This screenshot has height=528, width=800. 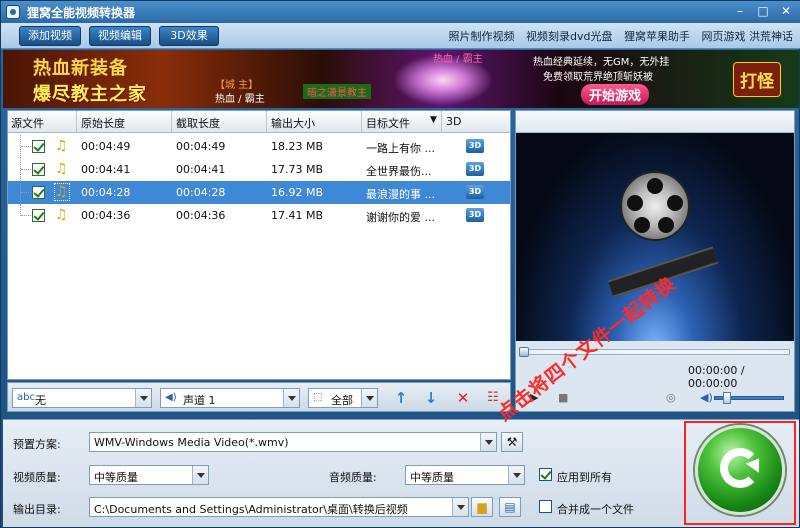 What do you see at coordinates (763, 12) in the screenshot?
I see `maximize-button: □` at bounding box center [763, 12].